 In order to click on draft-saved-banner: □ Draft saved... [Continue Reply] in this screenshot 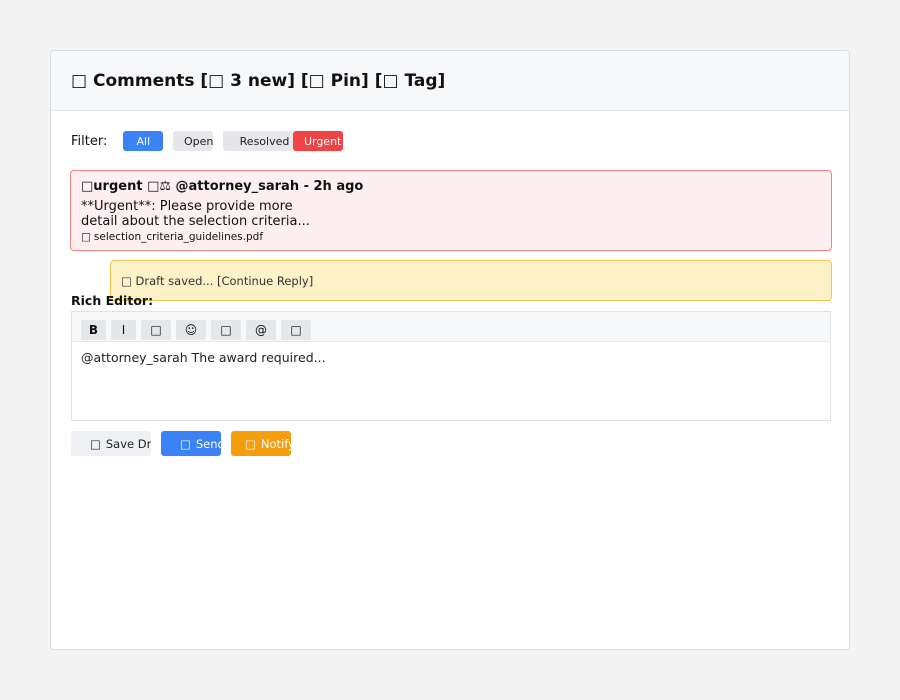, I will do `click(471, 280)`.